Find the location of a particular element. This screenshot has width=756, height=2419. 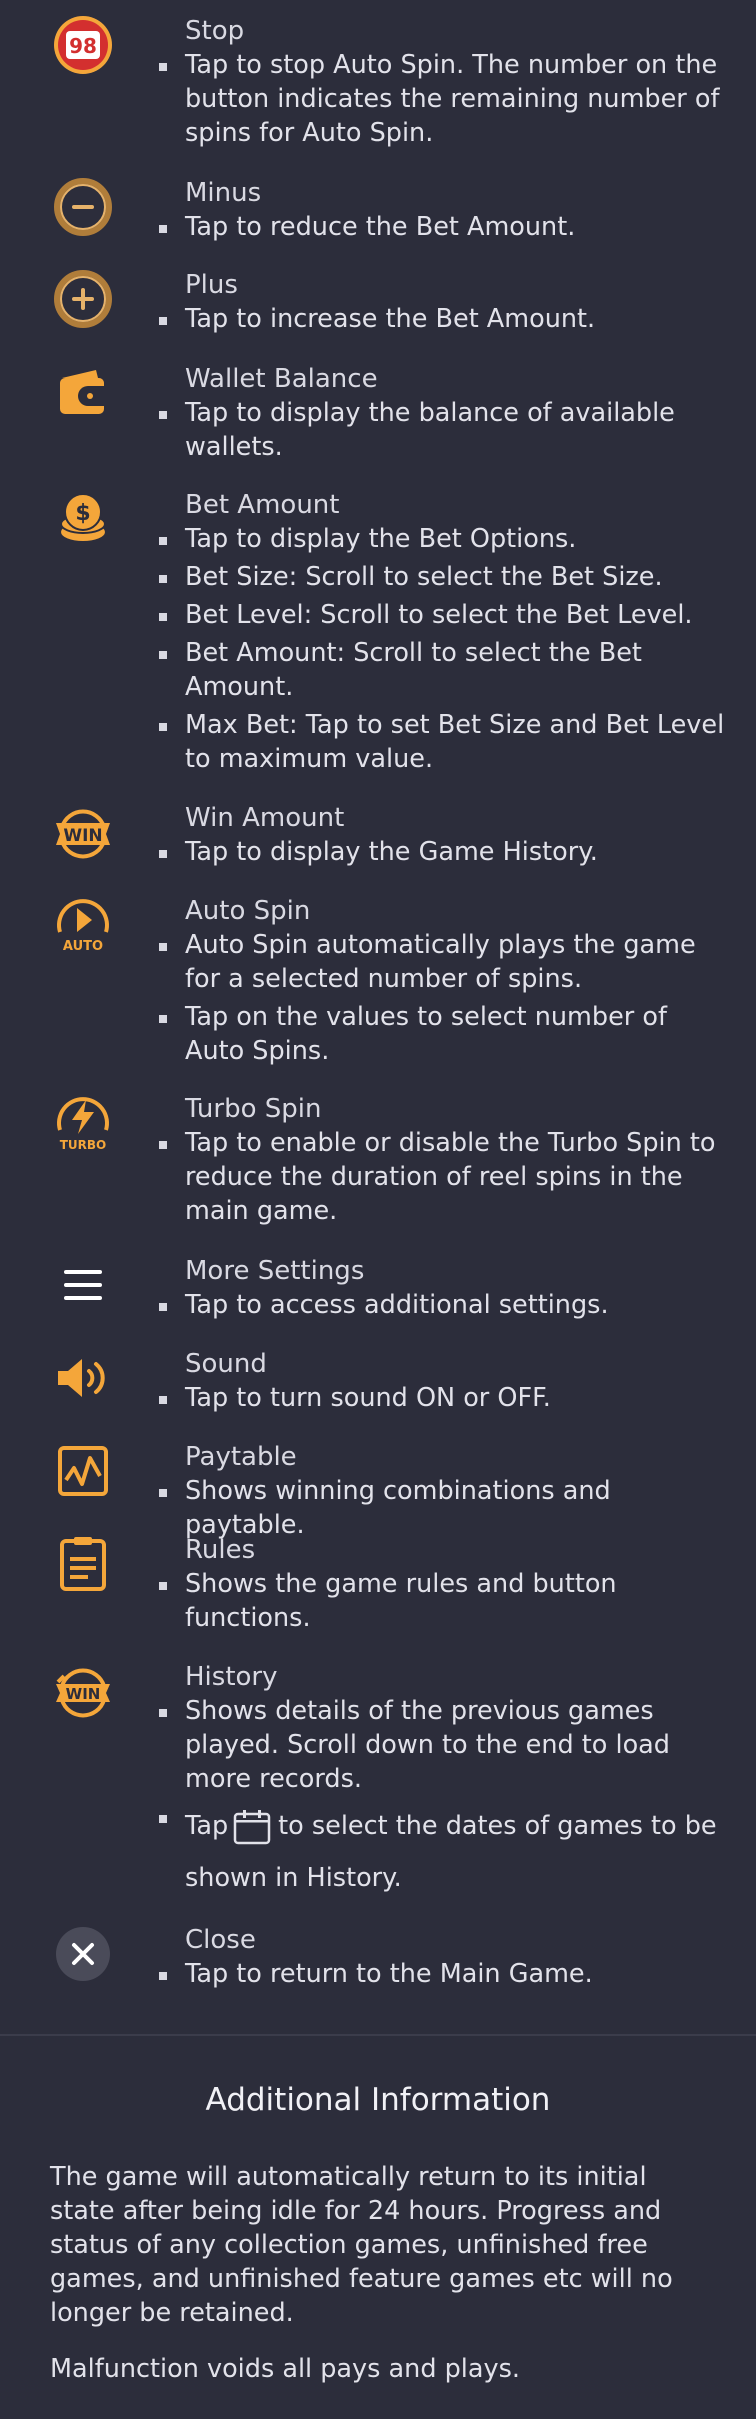

item-title: Paytable is located at coordinates (241, 1457).